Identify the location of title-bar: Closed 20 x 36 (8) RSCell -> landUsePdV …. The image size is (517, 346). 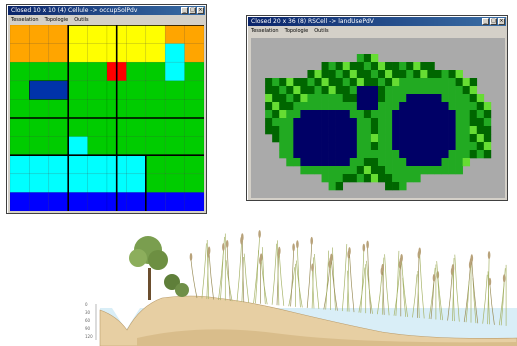
(377, 21).